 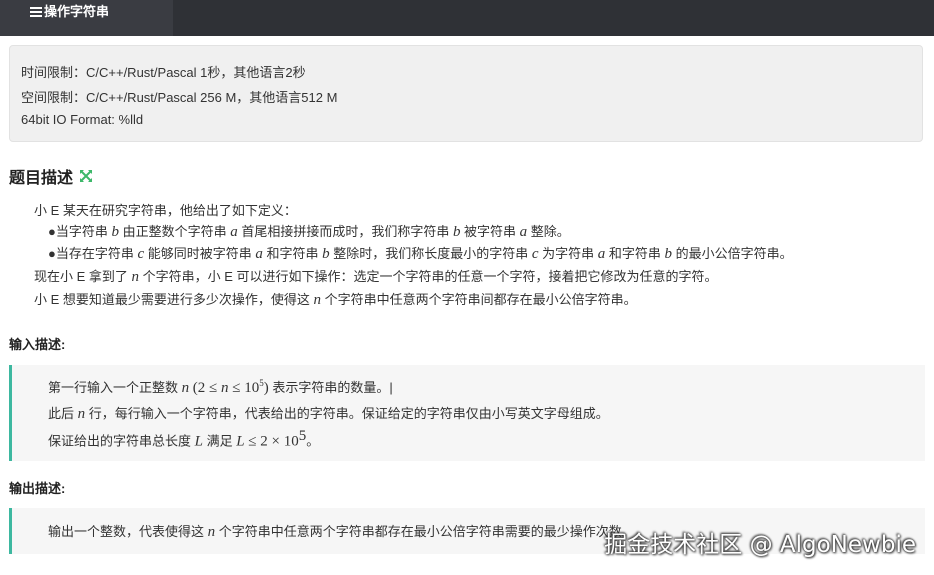 What do you see at coordinates (467, 18) in the screenshot?
I see `top-bar: 操作字符串` at bounding box center [467, 18].